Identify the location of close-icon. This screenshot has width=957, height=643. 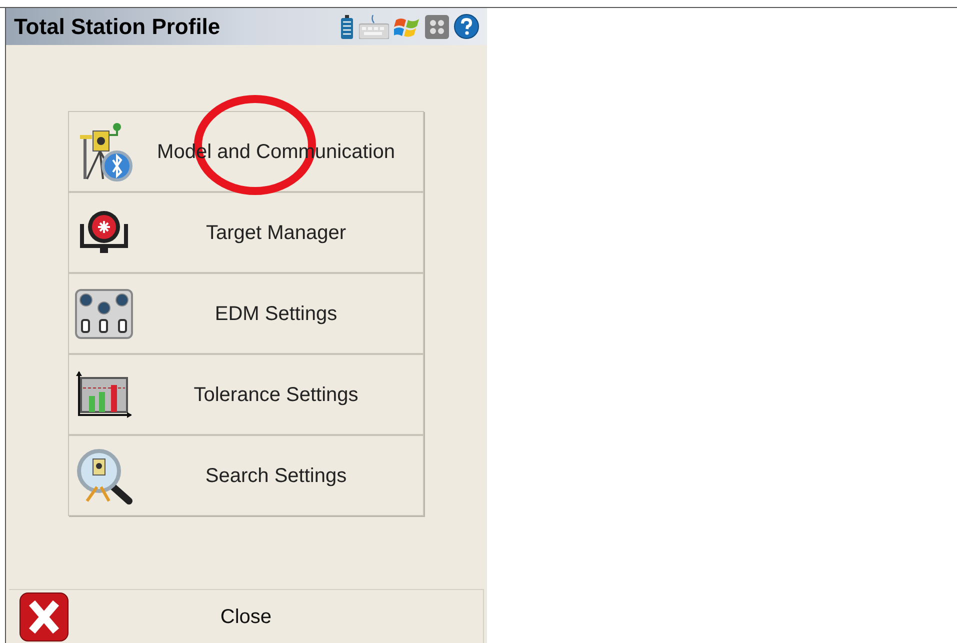
(44, 617).